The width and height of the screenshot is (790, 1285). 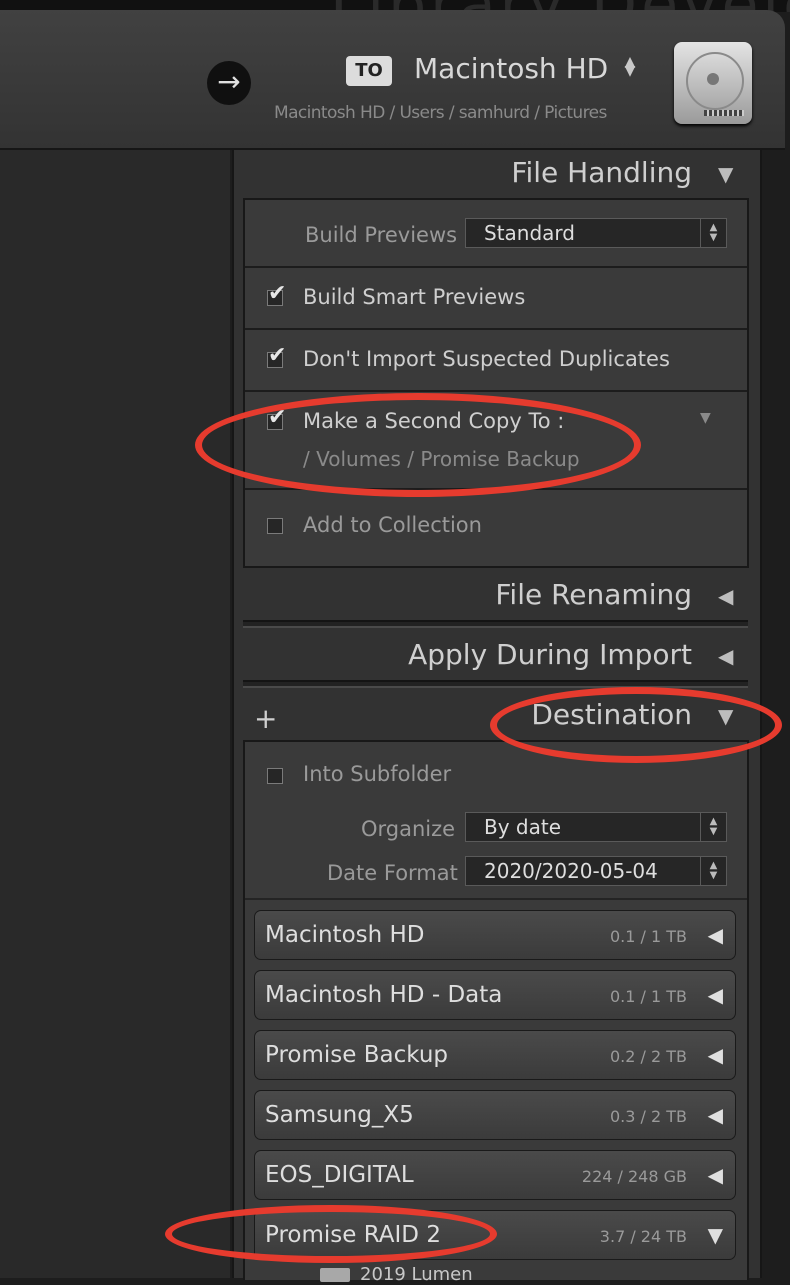 What do you see at coordinates (229, 83) in the screenshot?
I see `arrow-right-icon: →` at bounding box center [229, 83].